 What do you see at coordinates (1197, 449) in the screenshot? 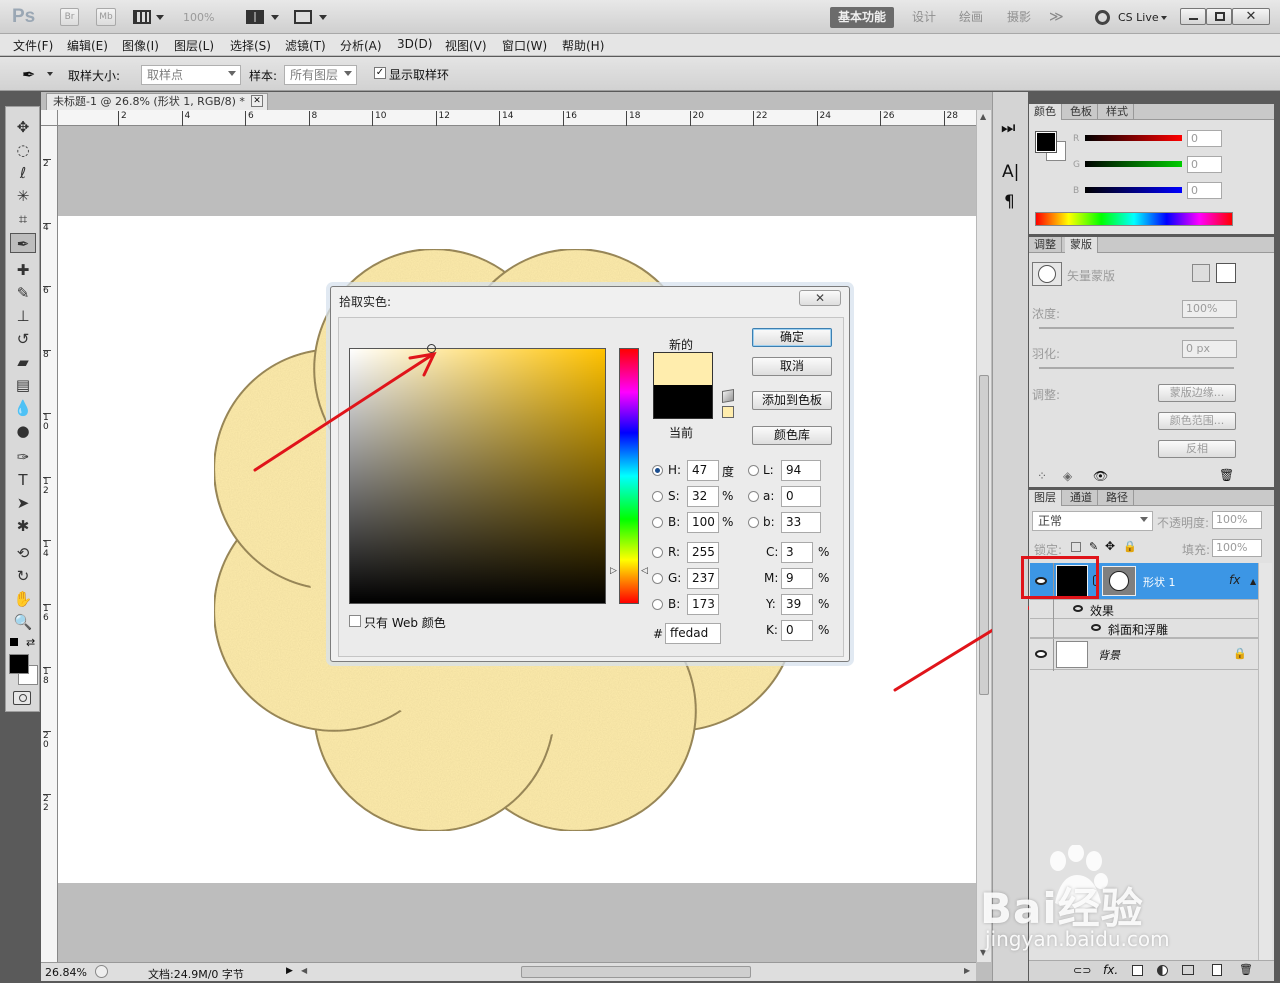
I see `invert-button: 反相` at bounding box center [1197, 449].